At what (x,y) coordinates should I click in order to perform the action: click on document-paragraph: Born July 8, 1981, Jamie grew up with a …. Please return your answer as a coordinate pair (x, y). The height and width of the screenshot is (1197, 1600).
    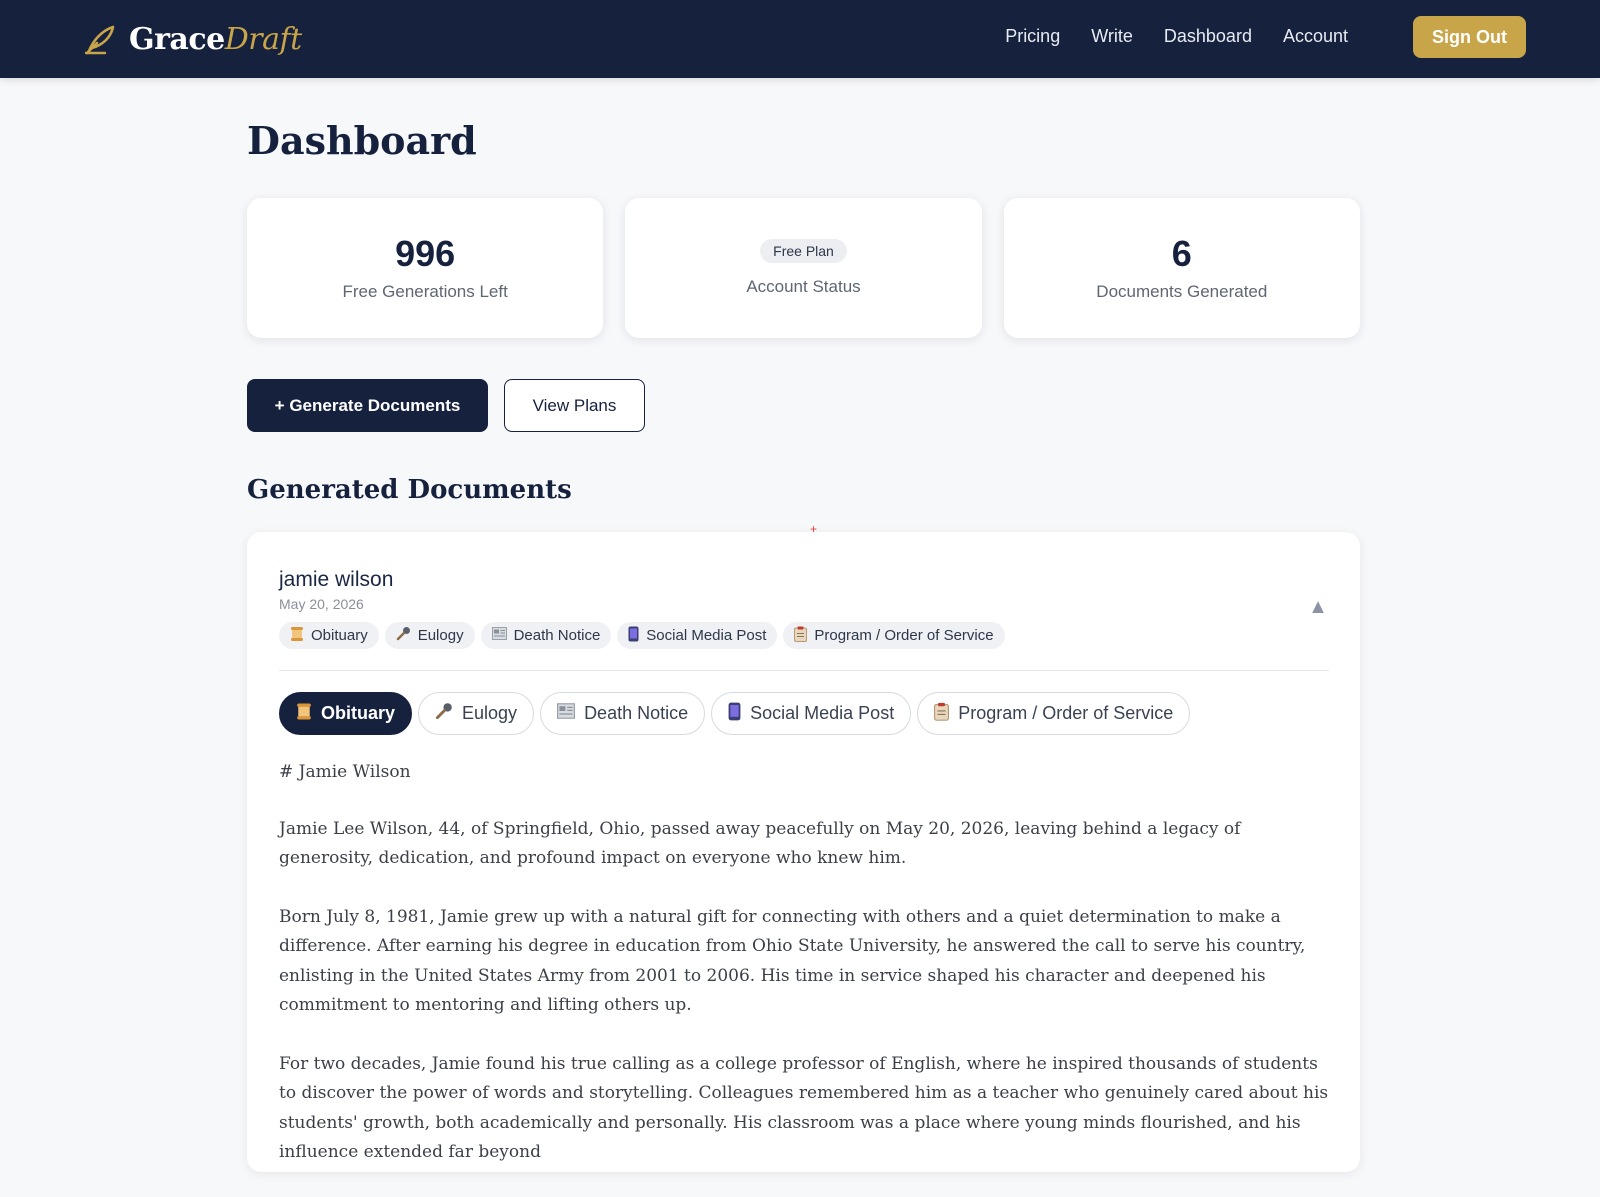
    Looking at the image, I should click on (792, 961).